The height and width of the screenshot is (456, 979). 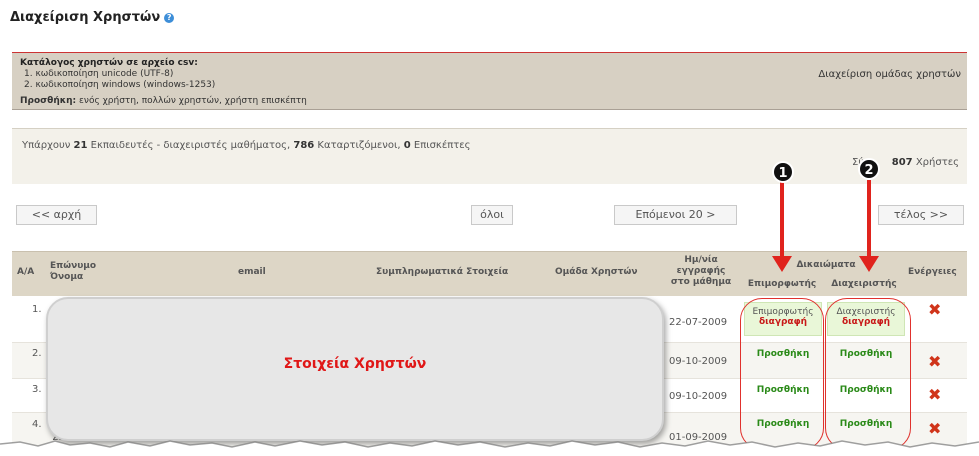 I want to click on marker-1-icon: 1, so click(x=783, y=172).